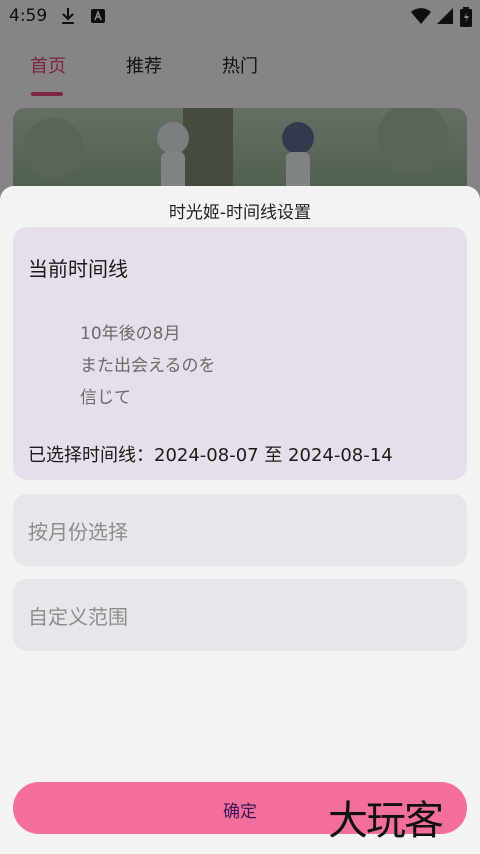 The image size is (480, 854). I want to click on quote-line: また出会えるのを, so click(148, 366).